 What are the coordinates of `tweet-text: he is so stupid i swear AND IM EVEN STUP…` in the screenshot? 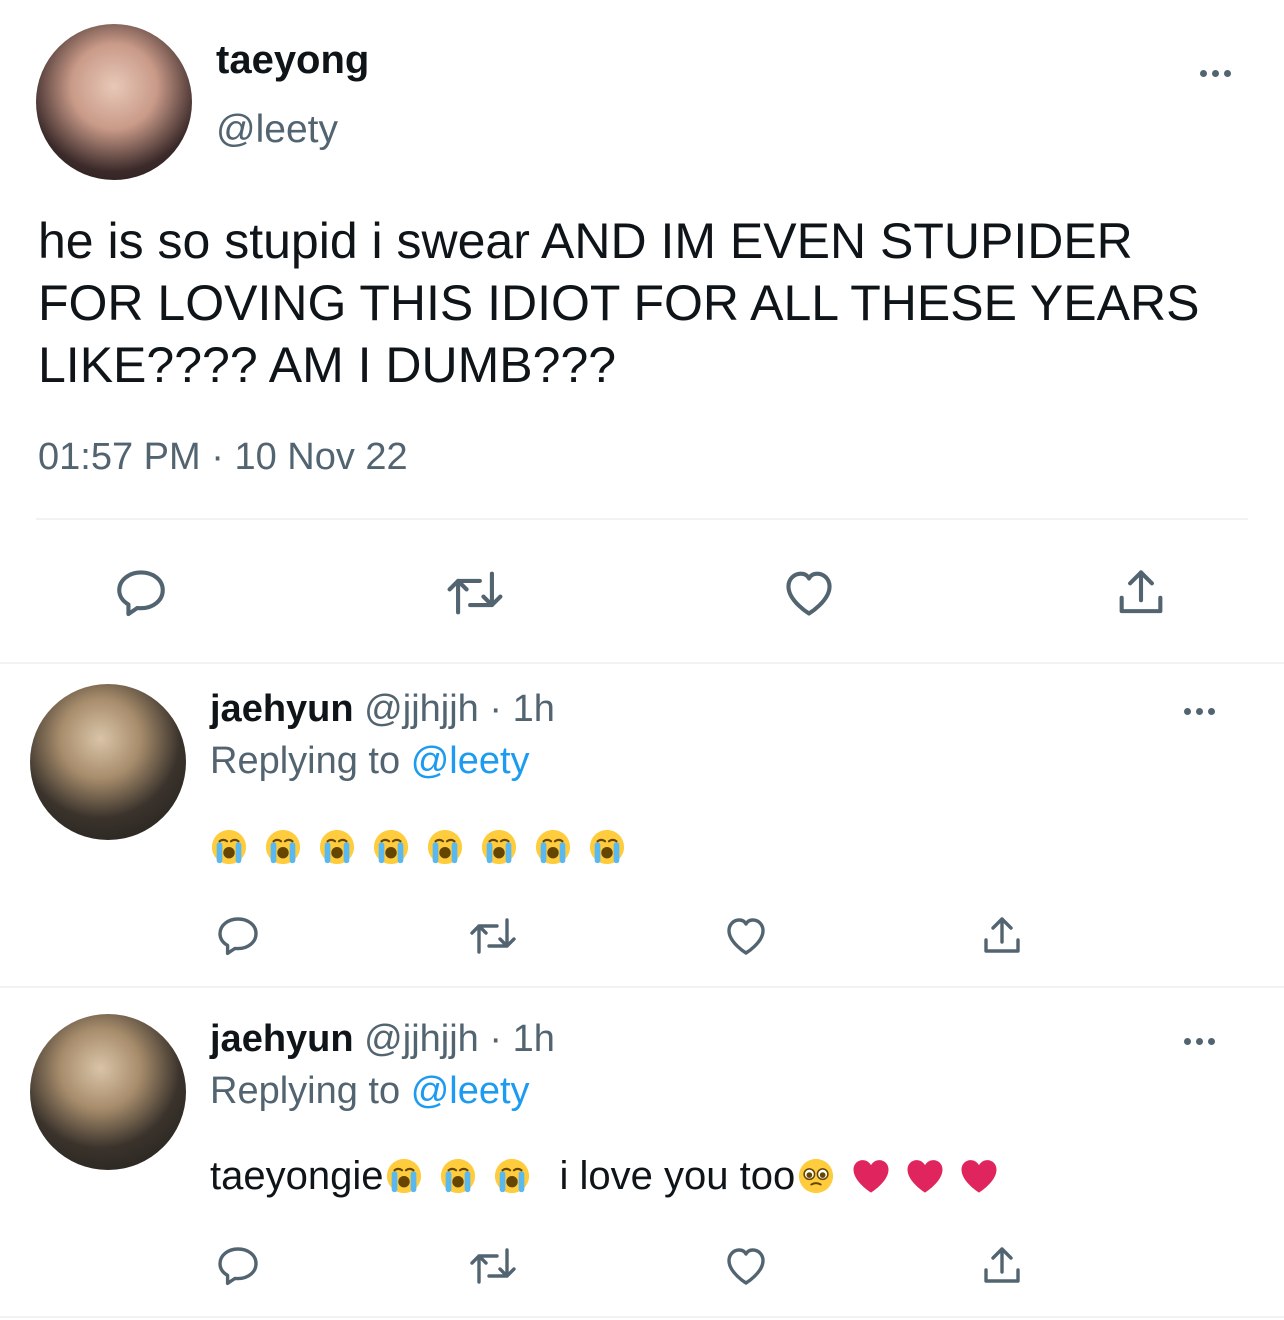 It's located at (619, 303).